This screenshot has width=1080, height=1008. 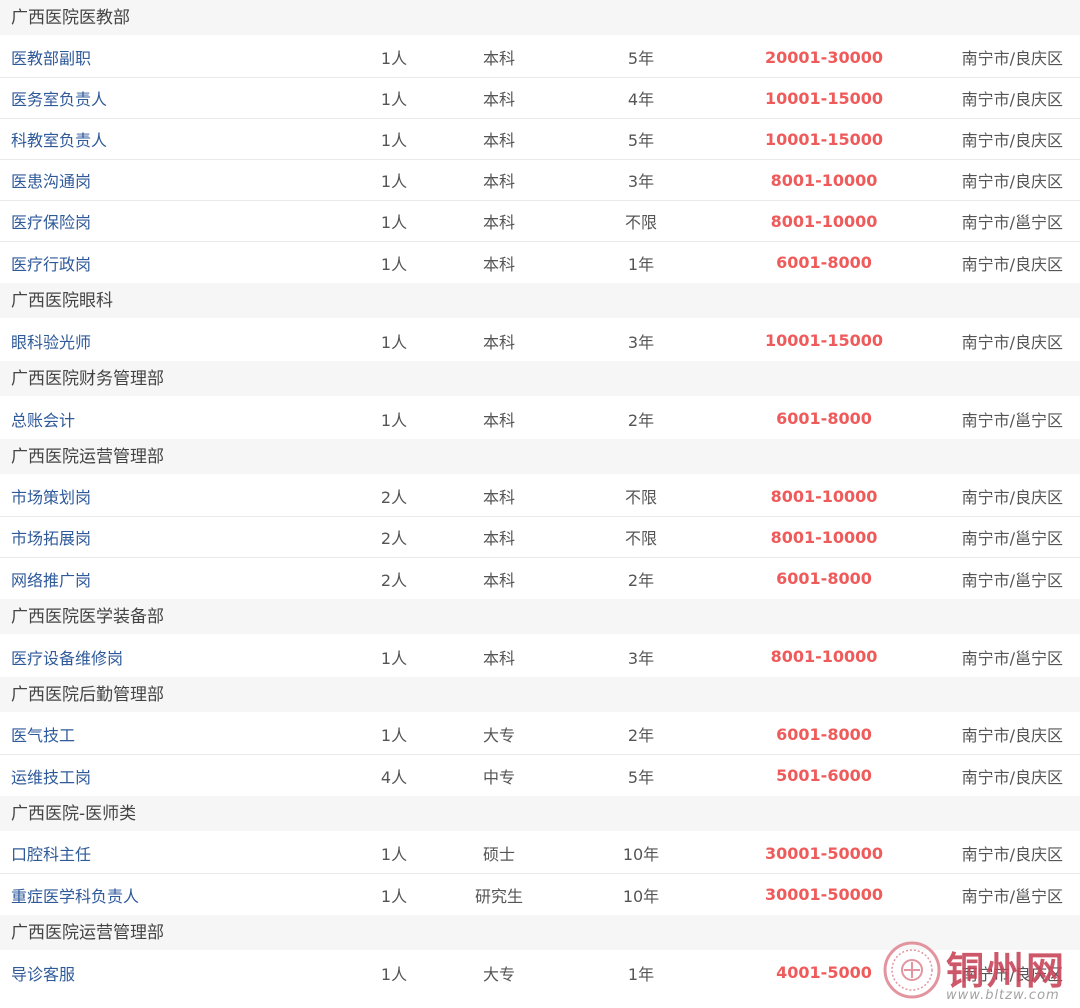 What do you see at coordinates (824, 775) in the screenshot?
I see `salary-range: 5001-6000` at bounding box center [824, 775].